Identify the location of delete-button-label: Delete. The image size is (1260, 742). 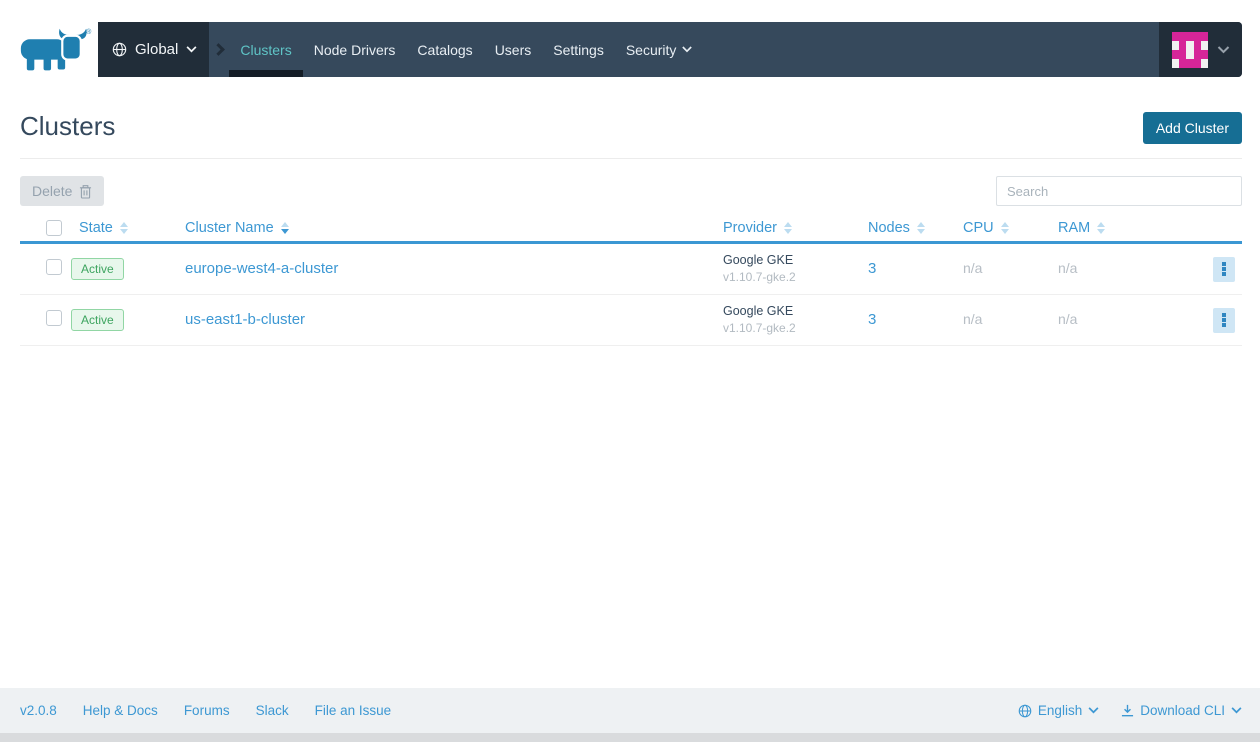
(52, 191).